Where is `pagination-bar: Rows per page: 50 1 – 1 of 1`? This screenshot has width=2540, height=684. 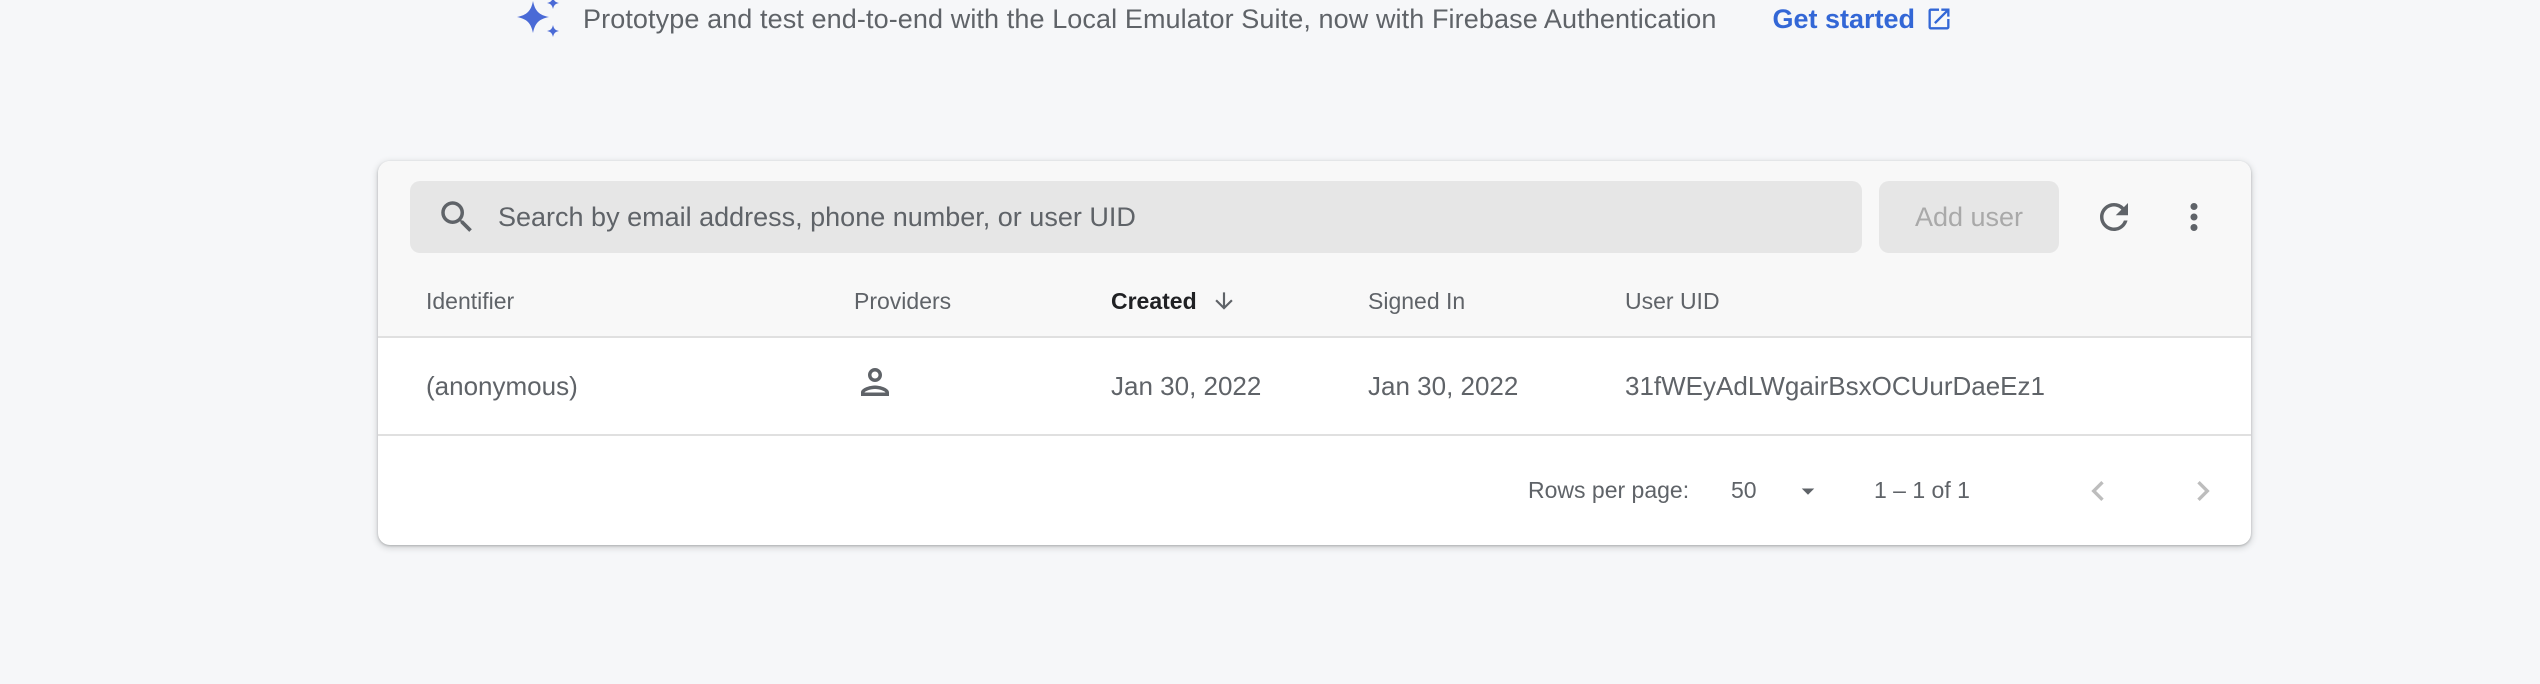
pagination-bar: Rows per page: 50 1 – 1 of 1 is located at coordinates (1314, 490).